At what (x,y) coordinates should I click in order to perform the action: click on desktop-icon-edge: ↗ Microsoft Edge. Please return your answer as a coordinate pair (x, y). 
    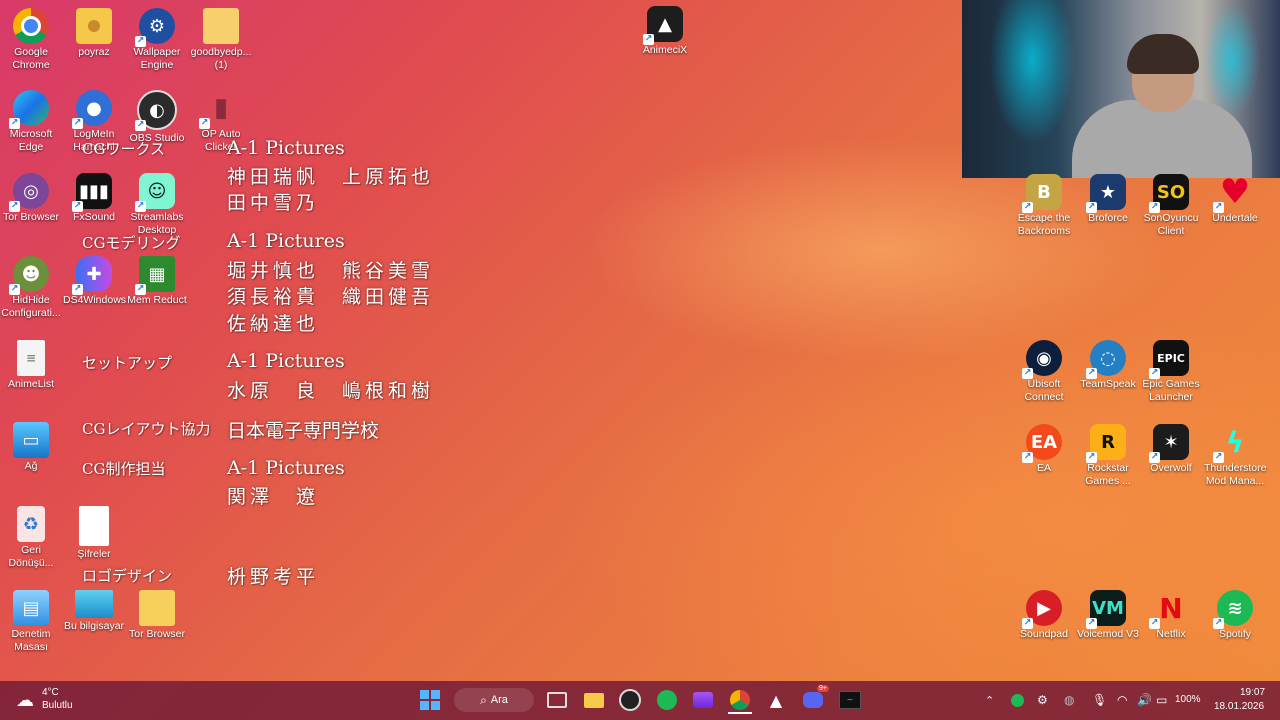
    Looking at the image, I should click on (31, 122).